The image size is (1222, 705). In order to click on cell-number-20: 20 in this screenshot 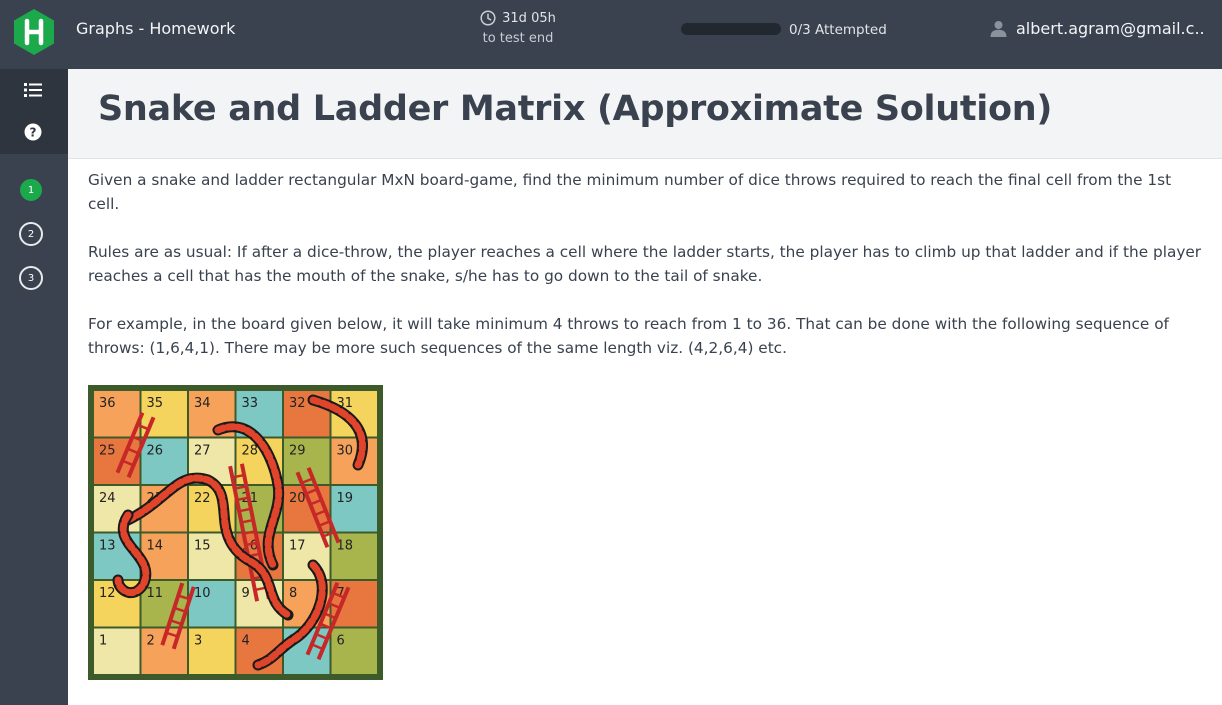, I will do `click(297, 498)`.